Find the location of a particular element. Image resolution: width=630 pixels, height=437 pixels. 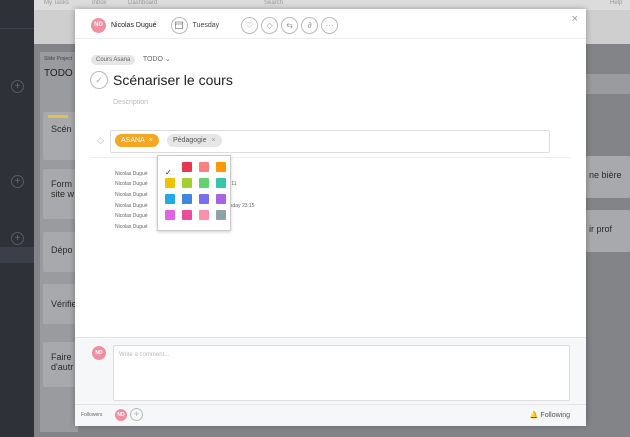

section-selector: TODO ⌄ is located at coordinates (157, 59).